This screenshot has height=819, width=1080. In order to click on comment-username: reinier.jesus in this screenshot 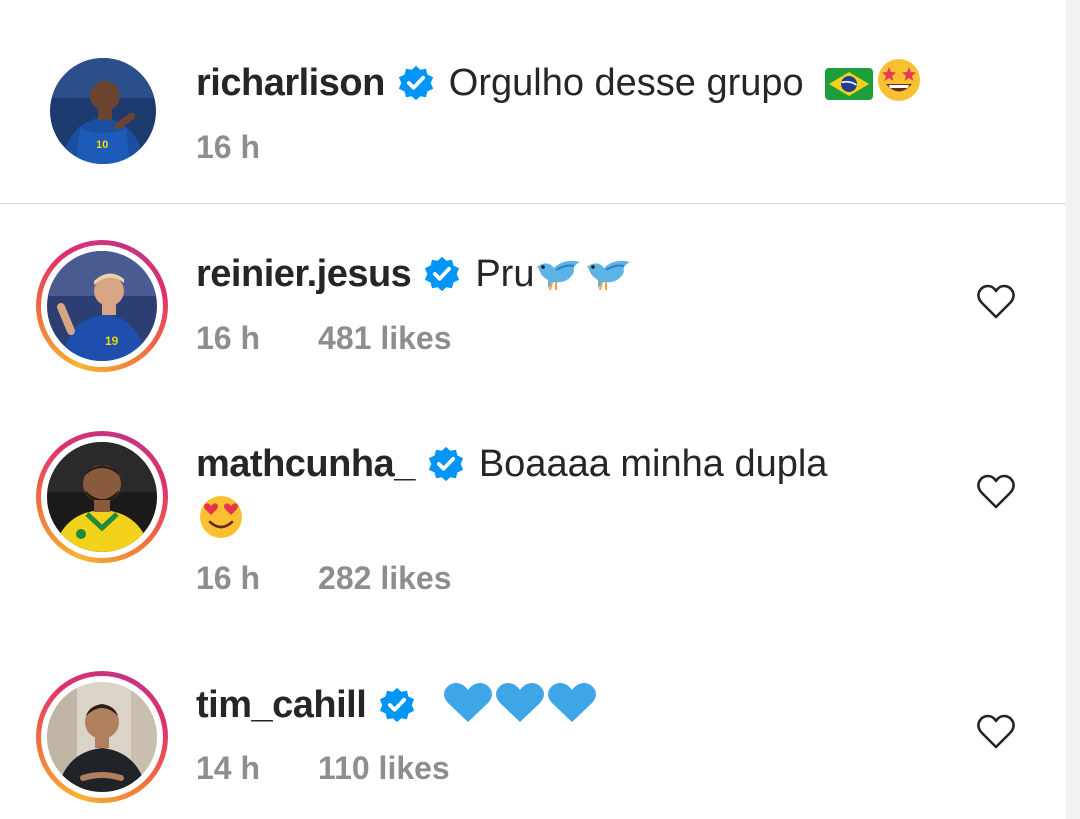, I will do `click(304, 274)`.